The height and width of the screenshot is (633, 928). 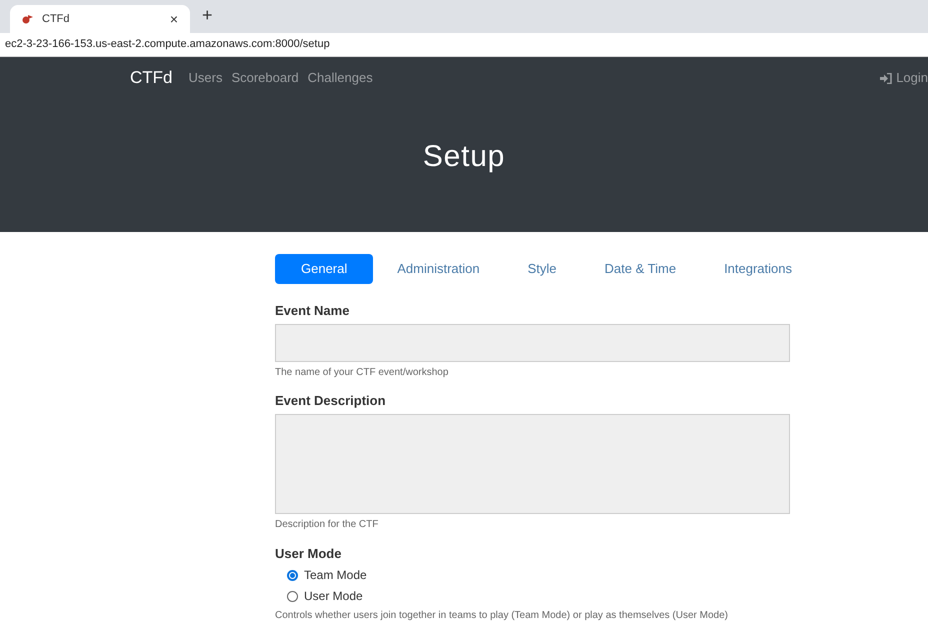 I want to click on help-text: Description for the CTF, so click(x=327, y=525).